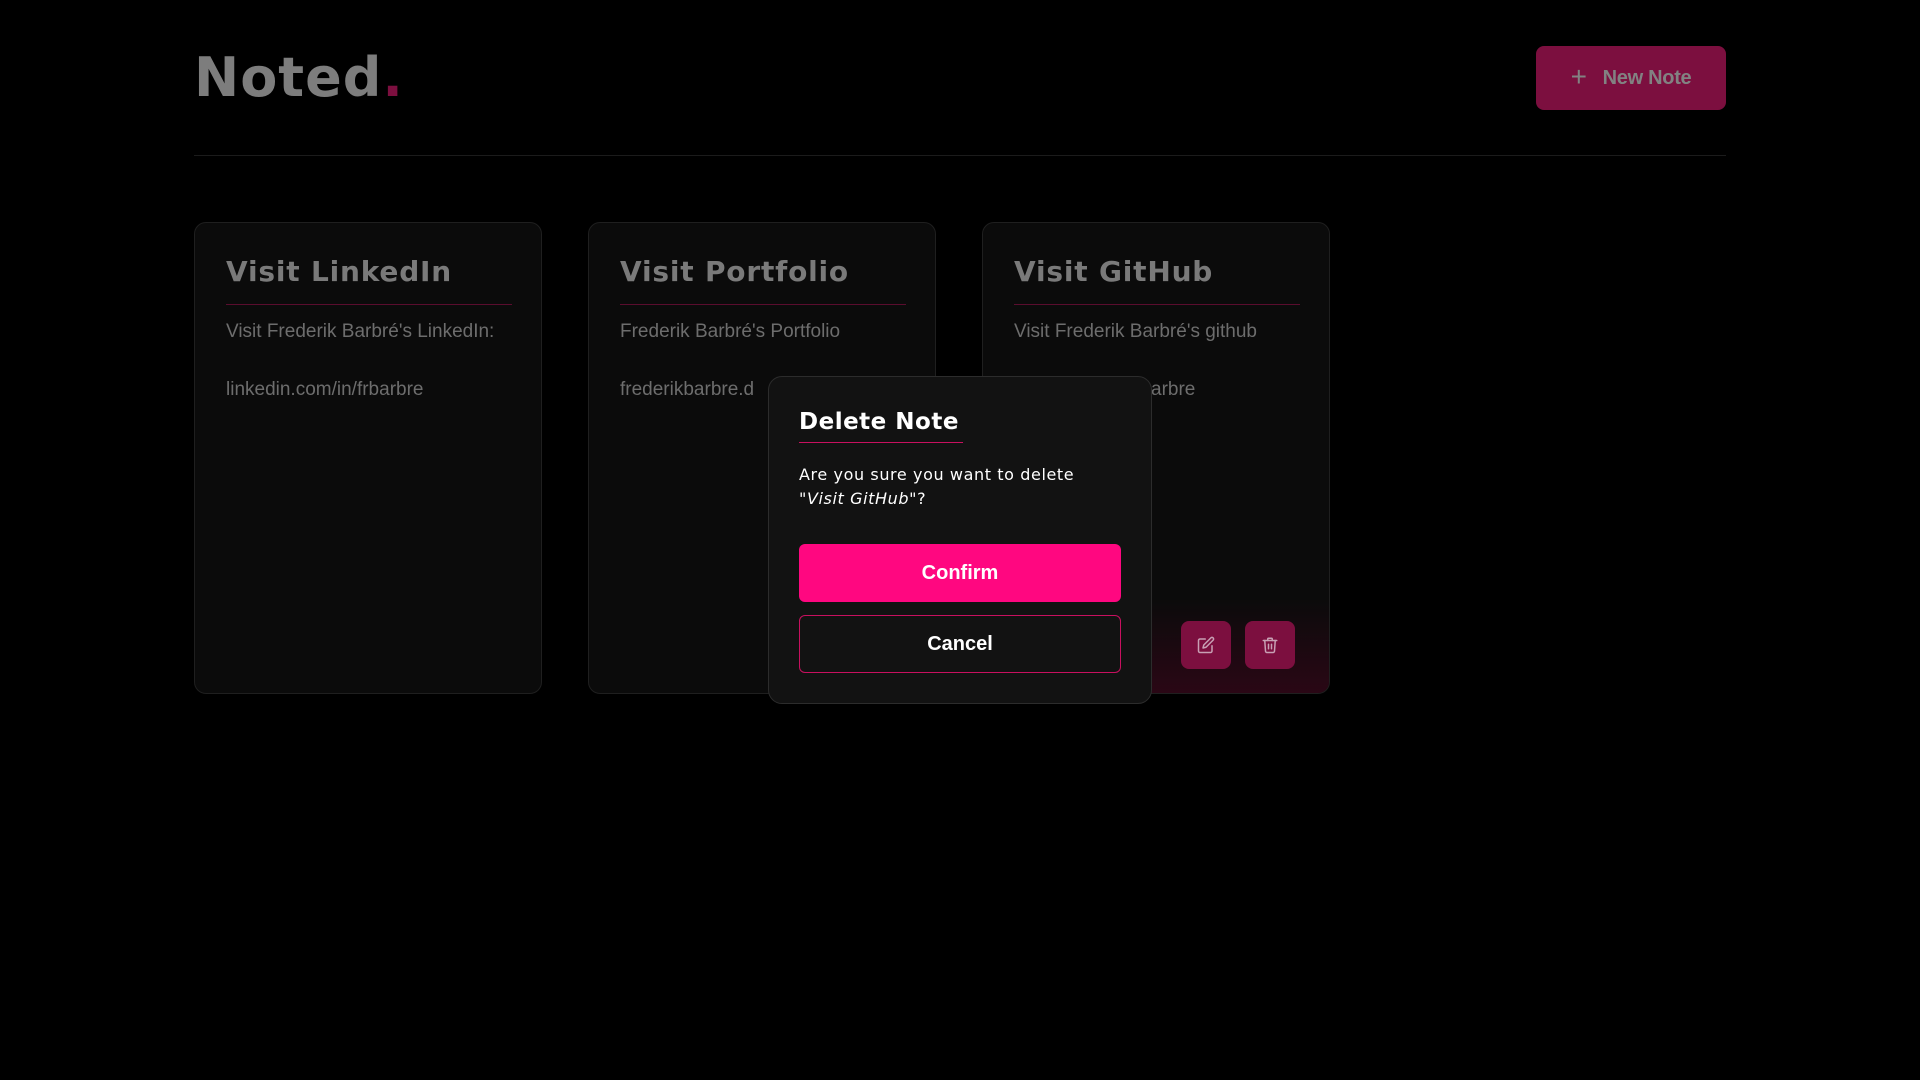  Describe the element at coordinates (881, 442) in the screenshot. I see `dialog-title-underline` at that location.